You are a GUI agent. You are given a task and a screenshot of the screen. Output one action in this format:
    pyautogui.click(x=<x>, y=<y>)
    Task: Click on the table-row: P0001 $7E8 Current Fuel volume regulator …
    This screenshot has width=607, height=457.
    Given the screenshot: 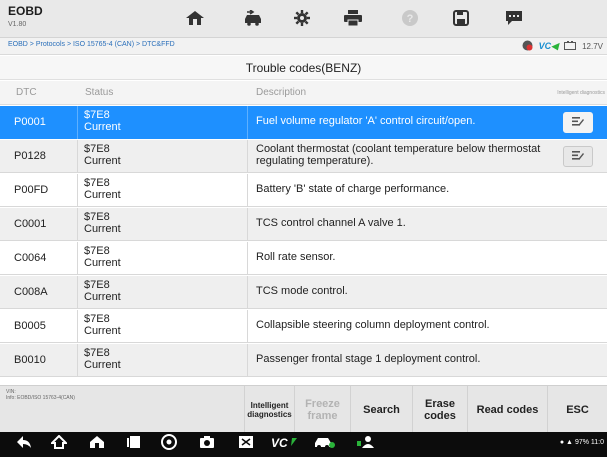 What is the action you would take?
    pyautogui.click(x=303, y=122)
    